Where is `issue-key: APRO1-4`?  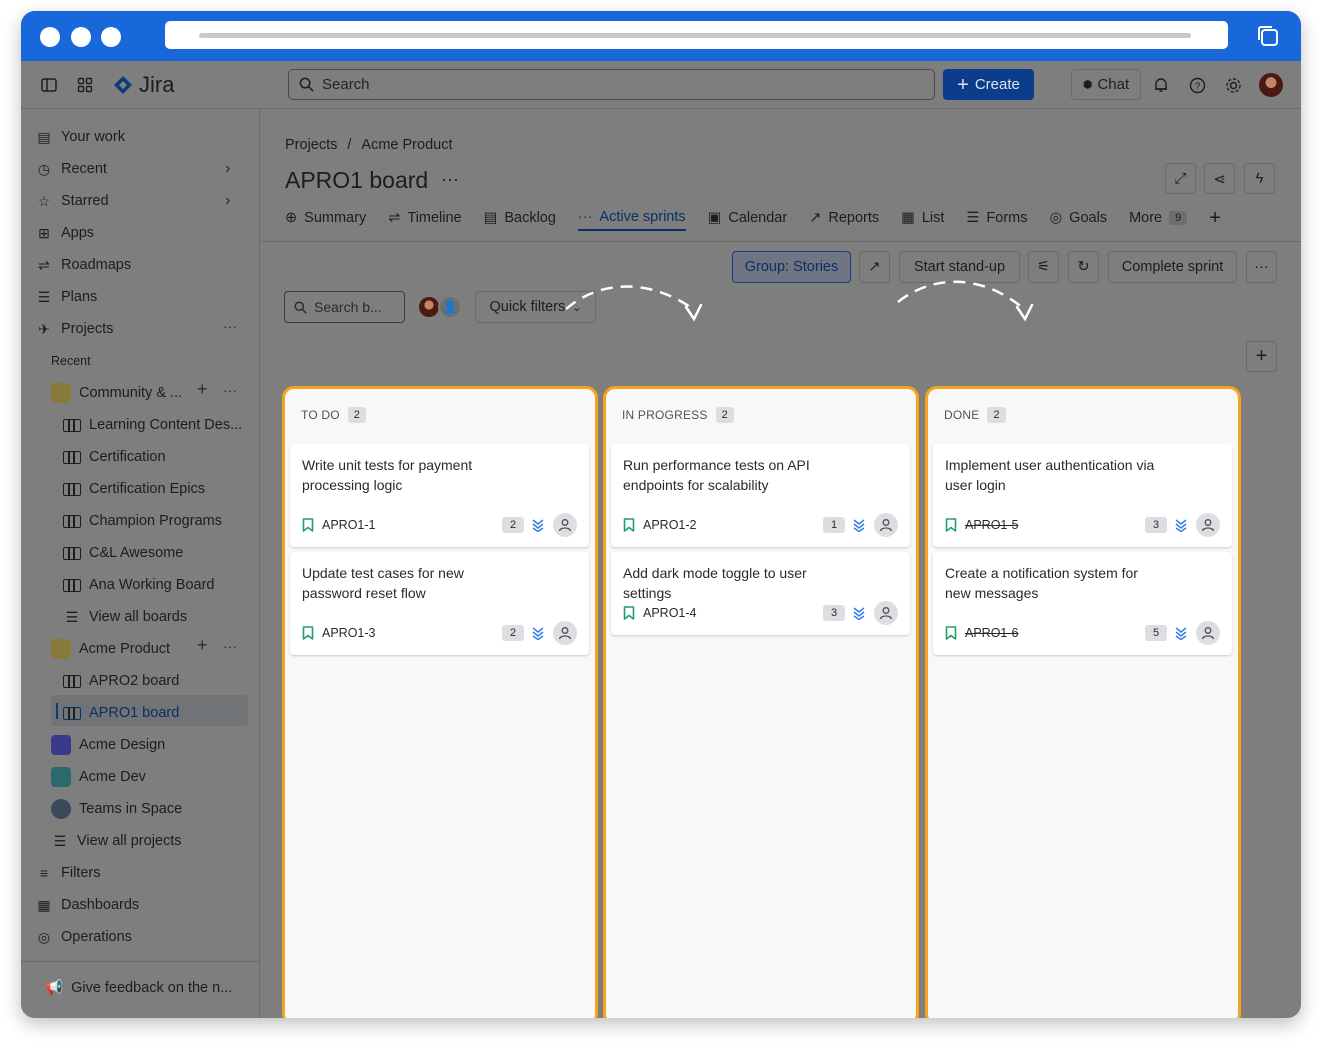
issue-key: APRO1-4 is located at coordinates (670, 613).